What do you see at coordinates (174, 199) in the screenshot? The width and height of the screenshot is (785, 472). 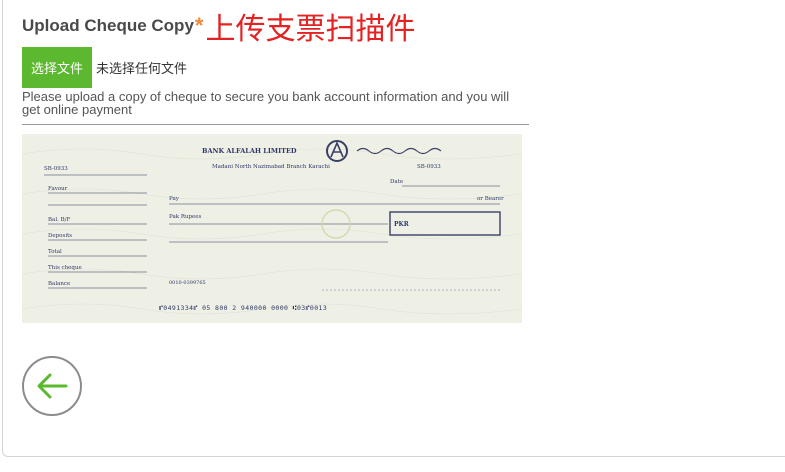 I see `pay-label: Pay` at bounding box center [174, 199].